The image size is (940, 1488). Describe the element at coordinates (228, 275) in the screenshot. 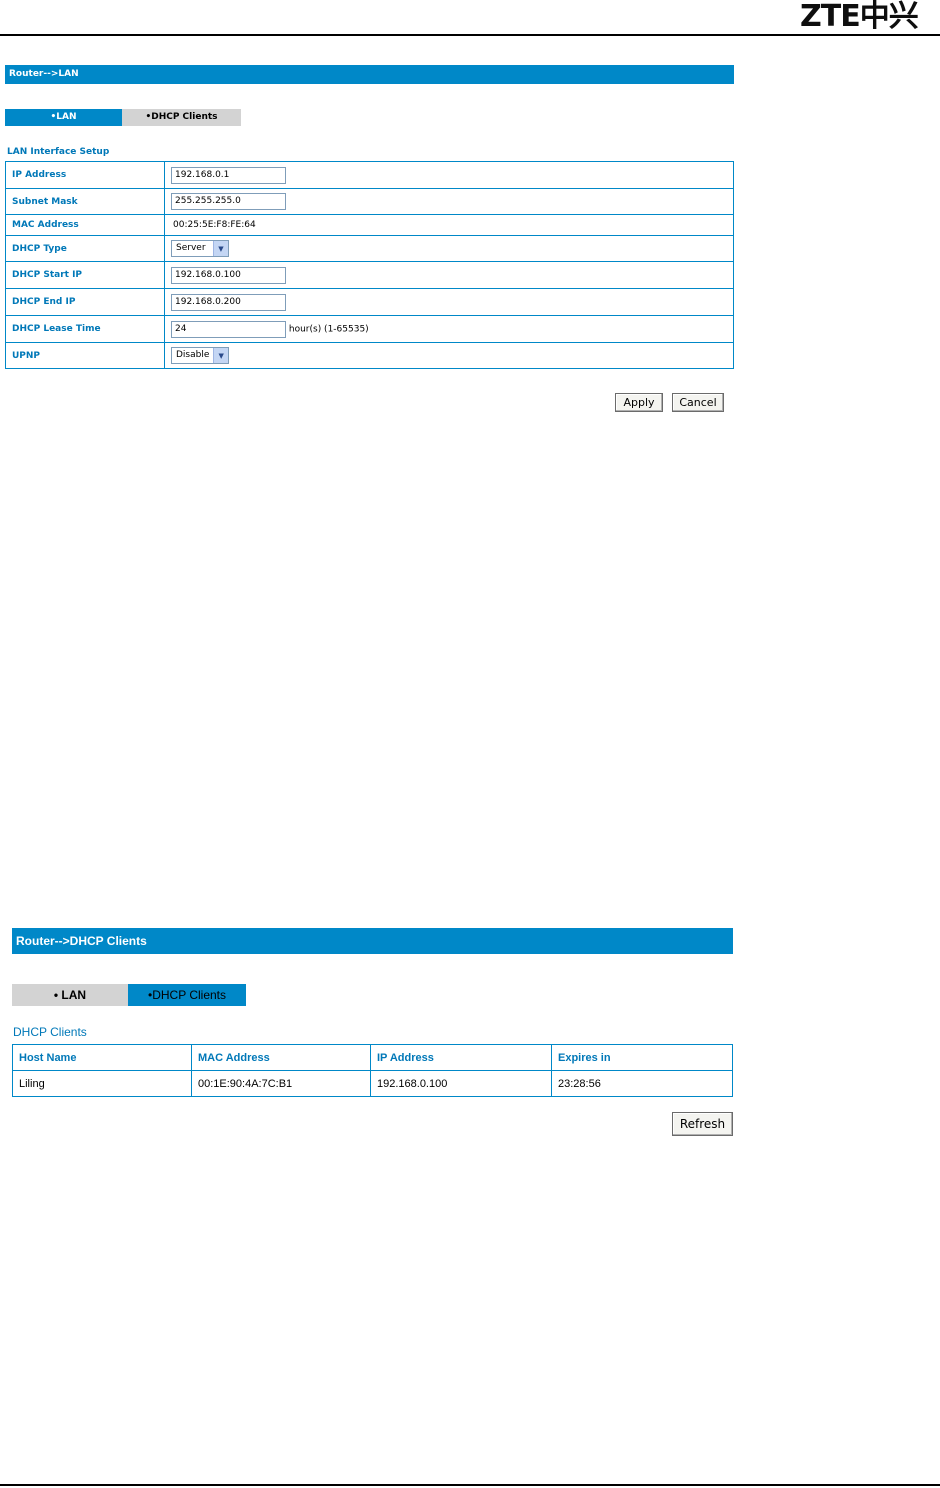

I see `dhcp-start-ip-input: 192.168.0.100` at that location.